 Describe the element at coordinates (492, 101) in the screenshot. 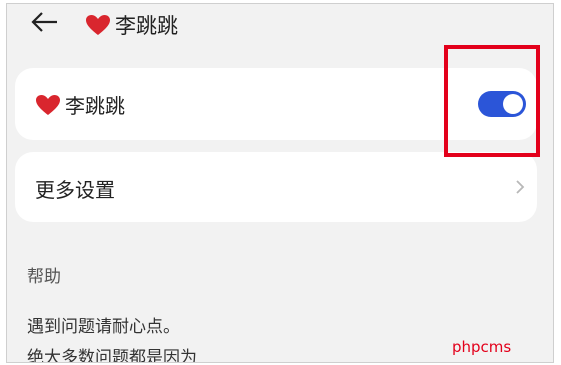

I see `highlight-annotation-box` at that location.